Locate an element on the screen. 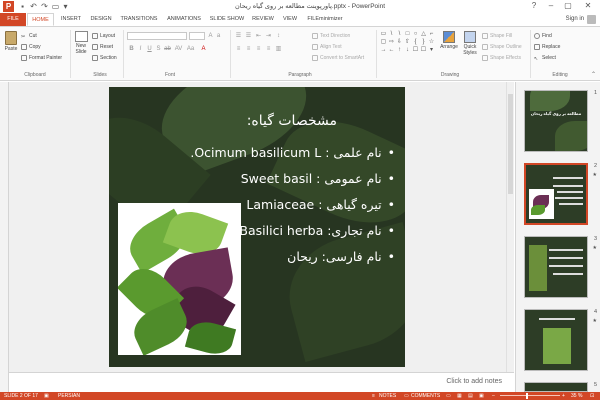 The image size is (600, 400). format-painter-button: Format Painter is located at coordinates (41, 58).